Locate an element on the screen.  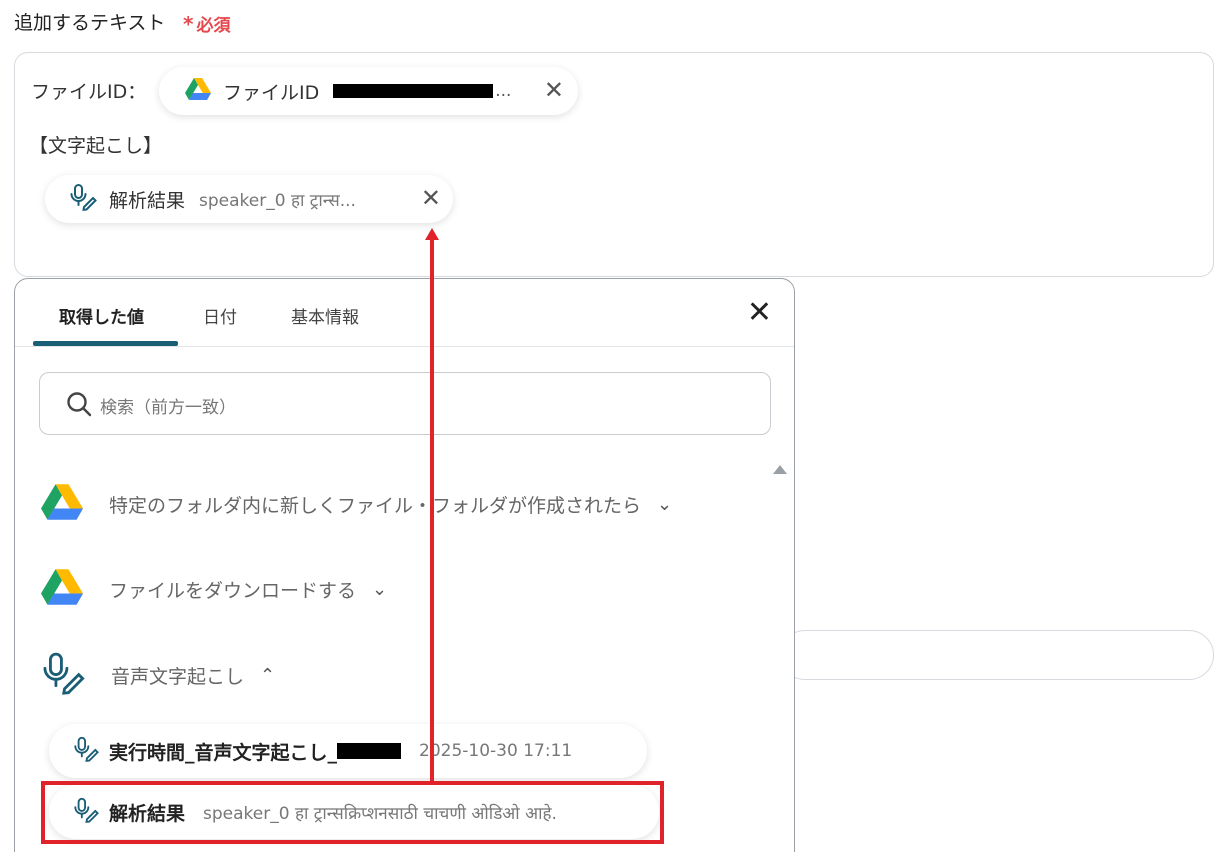
group-transcription: 音声文字起こし ⌃ is located at coordinates (158, 675).